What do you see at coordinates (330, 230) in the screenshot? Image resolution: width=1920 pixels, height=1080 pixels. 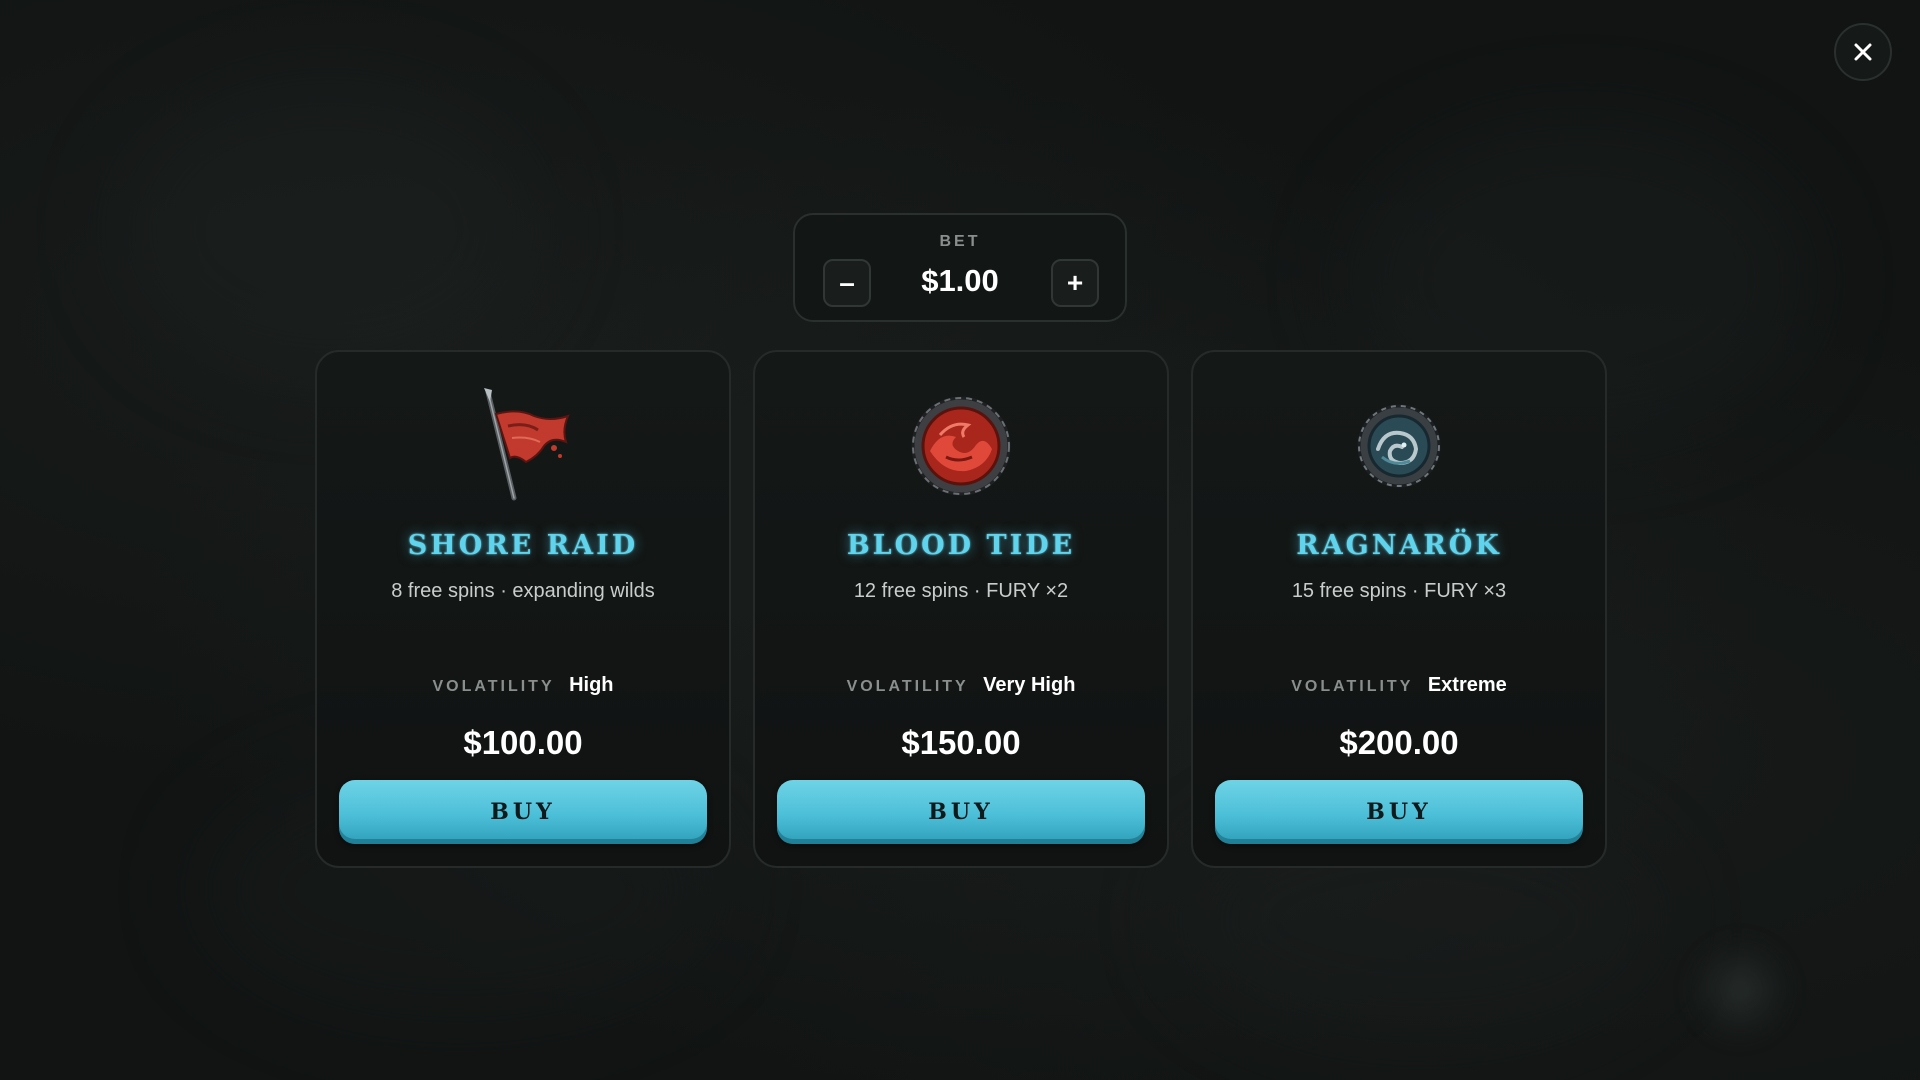 I see `background-texture` at bounding box center [330, 230].